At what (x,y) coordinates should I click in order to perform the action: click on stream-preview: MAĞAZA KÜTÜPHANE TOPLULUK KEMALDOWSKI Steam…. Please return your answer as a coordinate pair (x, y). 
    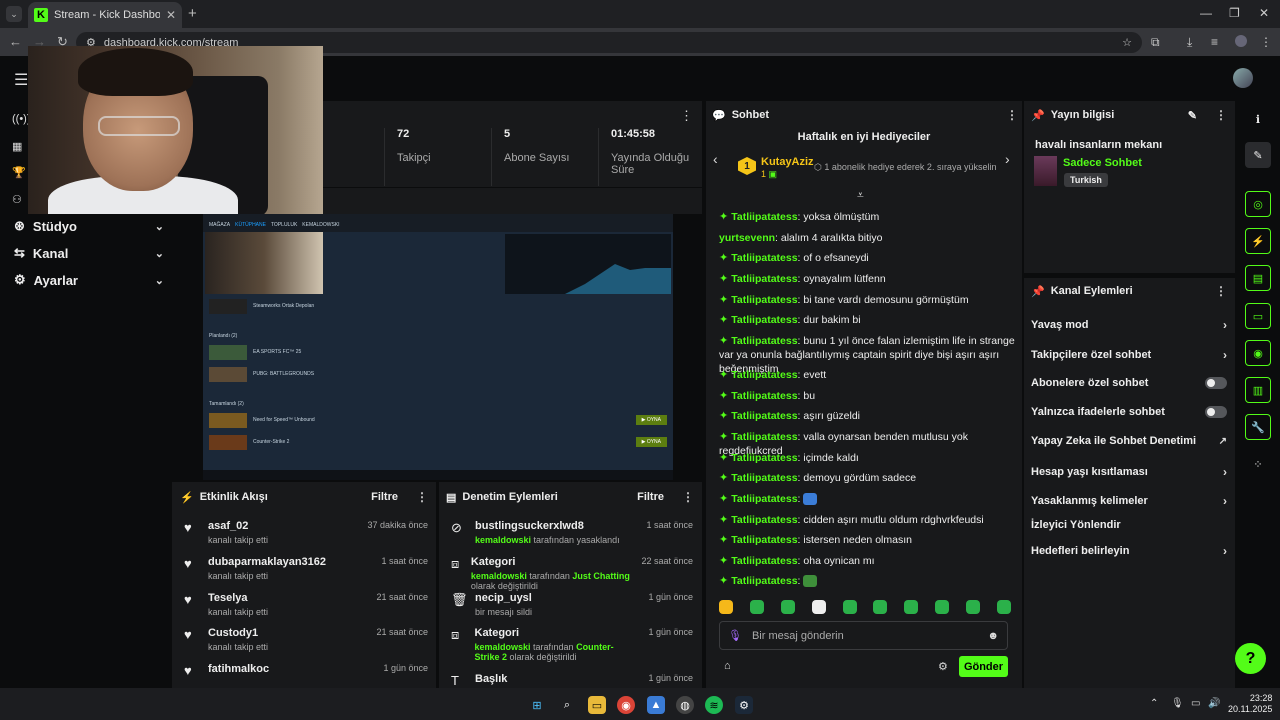
    Looking at the image, I should click on (438, 347).